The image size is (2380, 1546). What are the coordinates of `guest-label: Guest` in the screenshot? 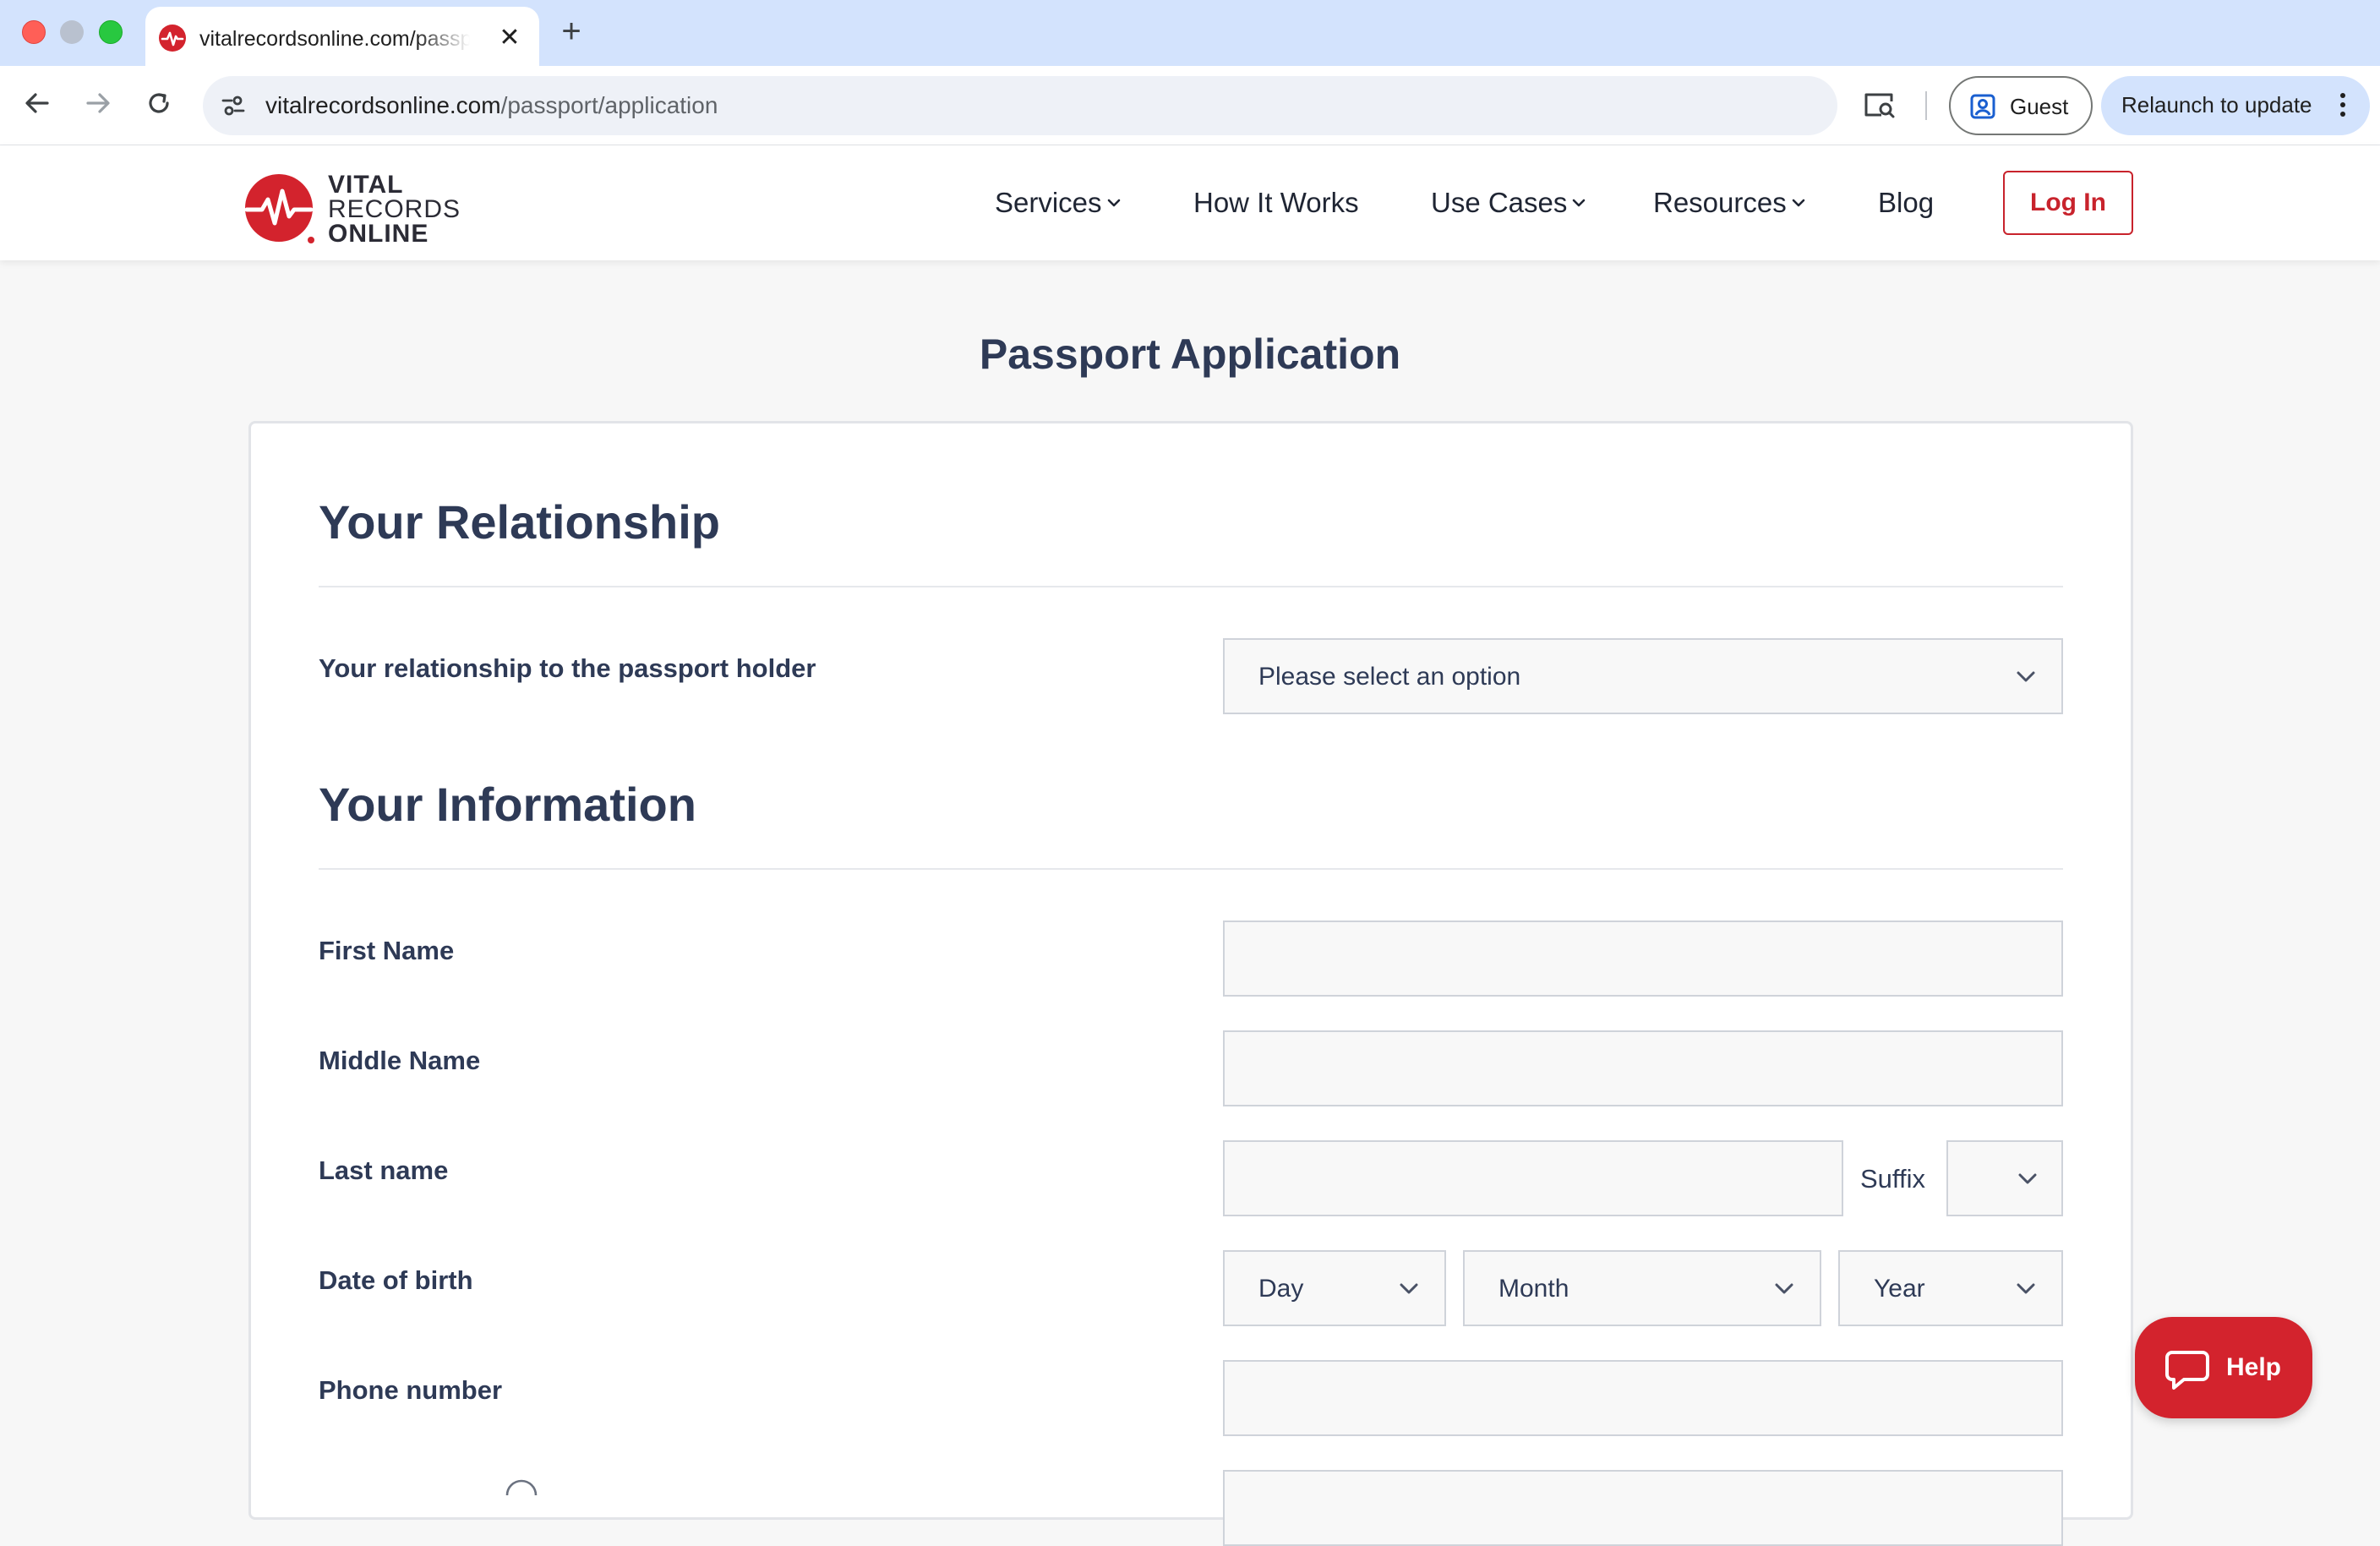 It's located at (2039, 106).